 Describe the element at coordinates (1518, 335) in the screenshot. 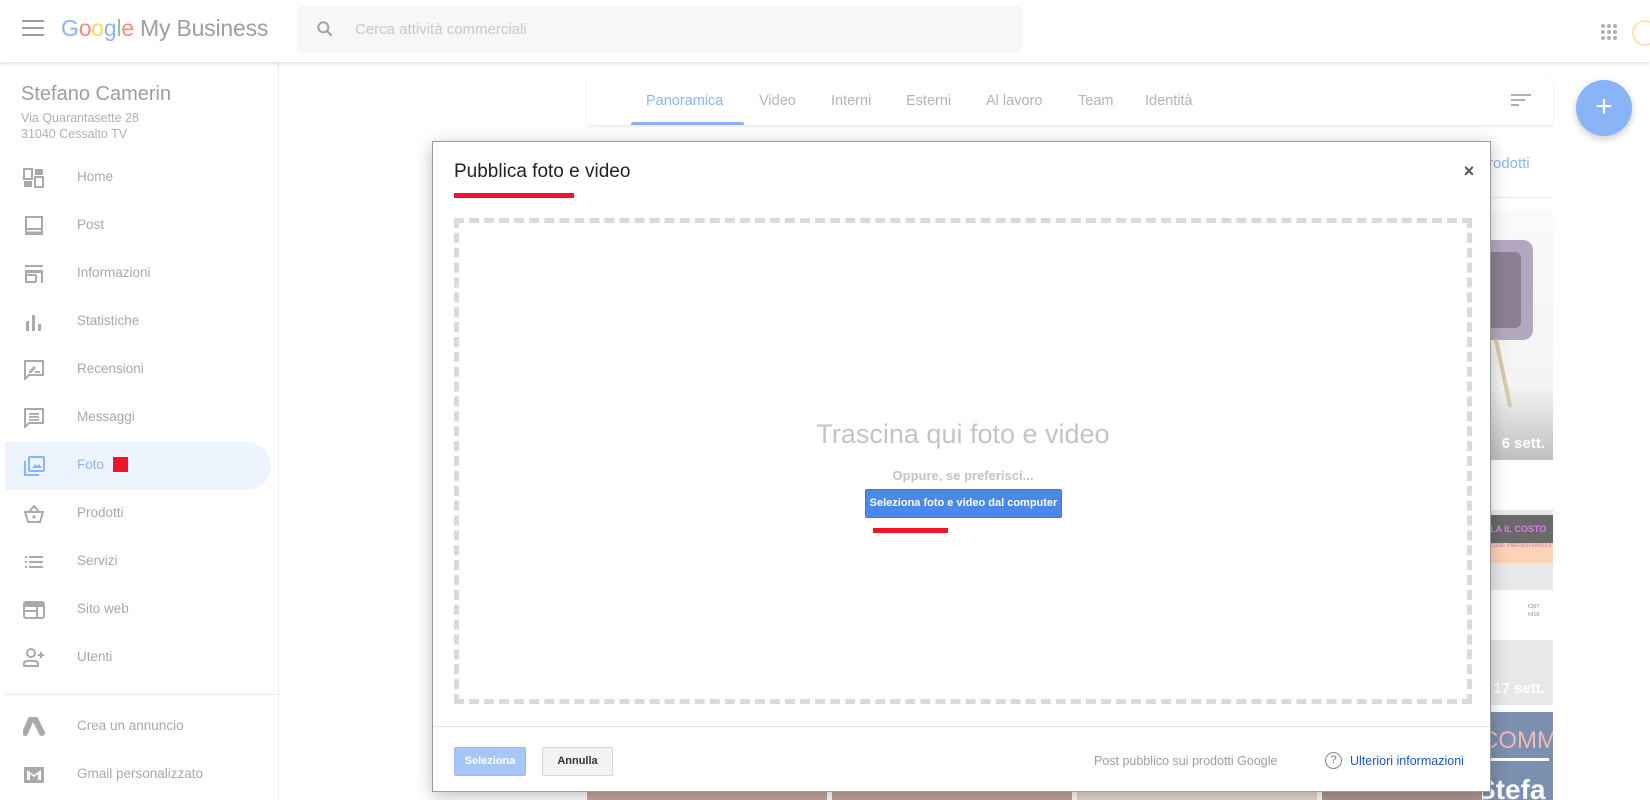

I see `photo-thumbnail: 6 sett.` at that location.